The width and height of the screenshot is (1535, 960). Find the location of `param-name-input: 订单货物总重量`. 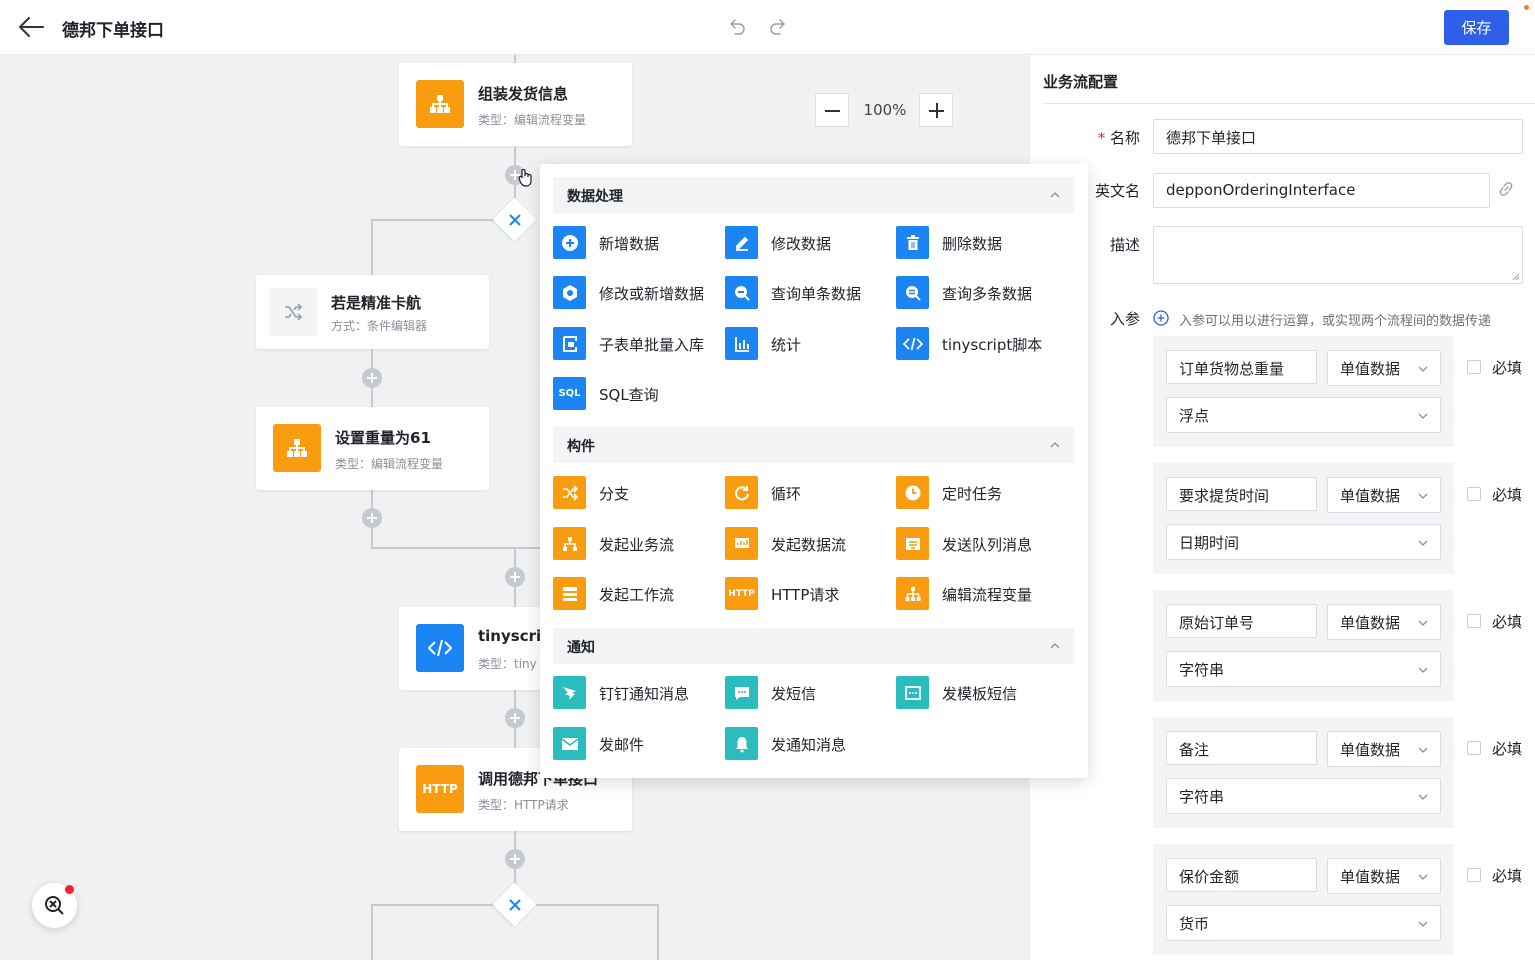

param-name-input: 订单货物总重量 is located at coordinates (1241, 367).